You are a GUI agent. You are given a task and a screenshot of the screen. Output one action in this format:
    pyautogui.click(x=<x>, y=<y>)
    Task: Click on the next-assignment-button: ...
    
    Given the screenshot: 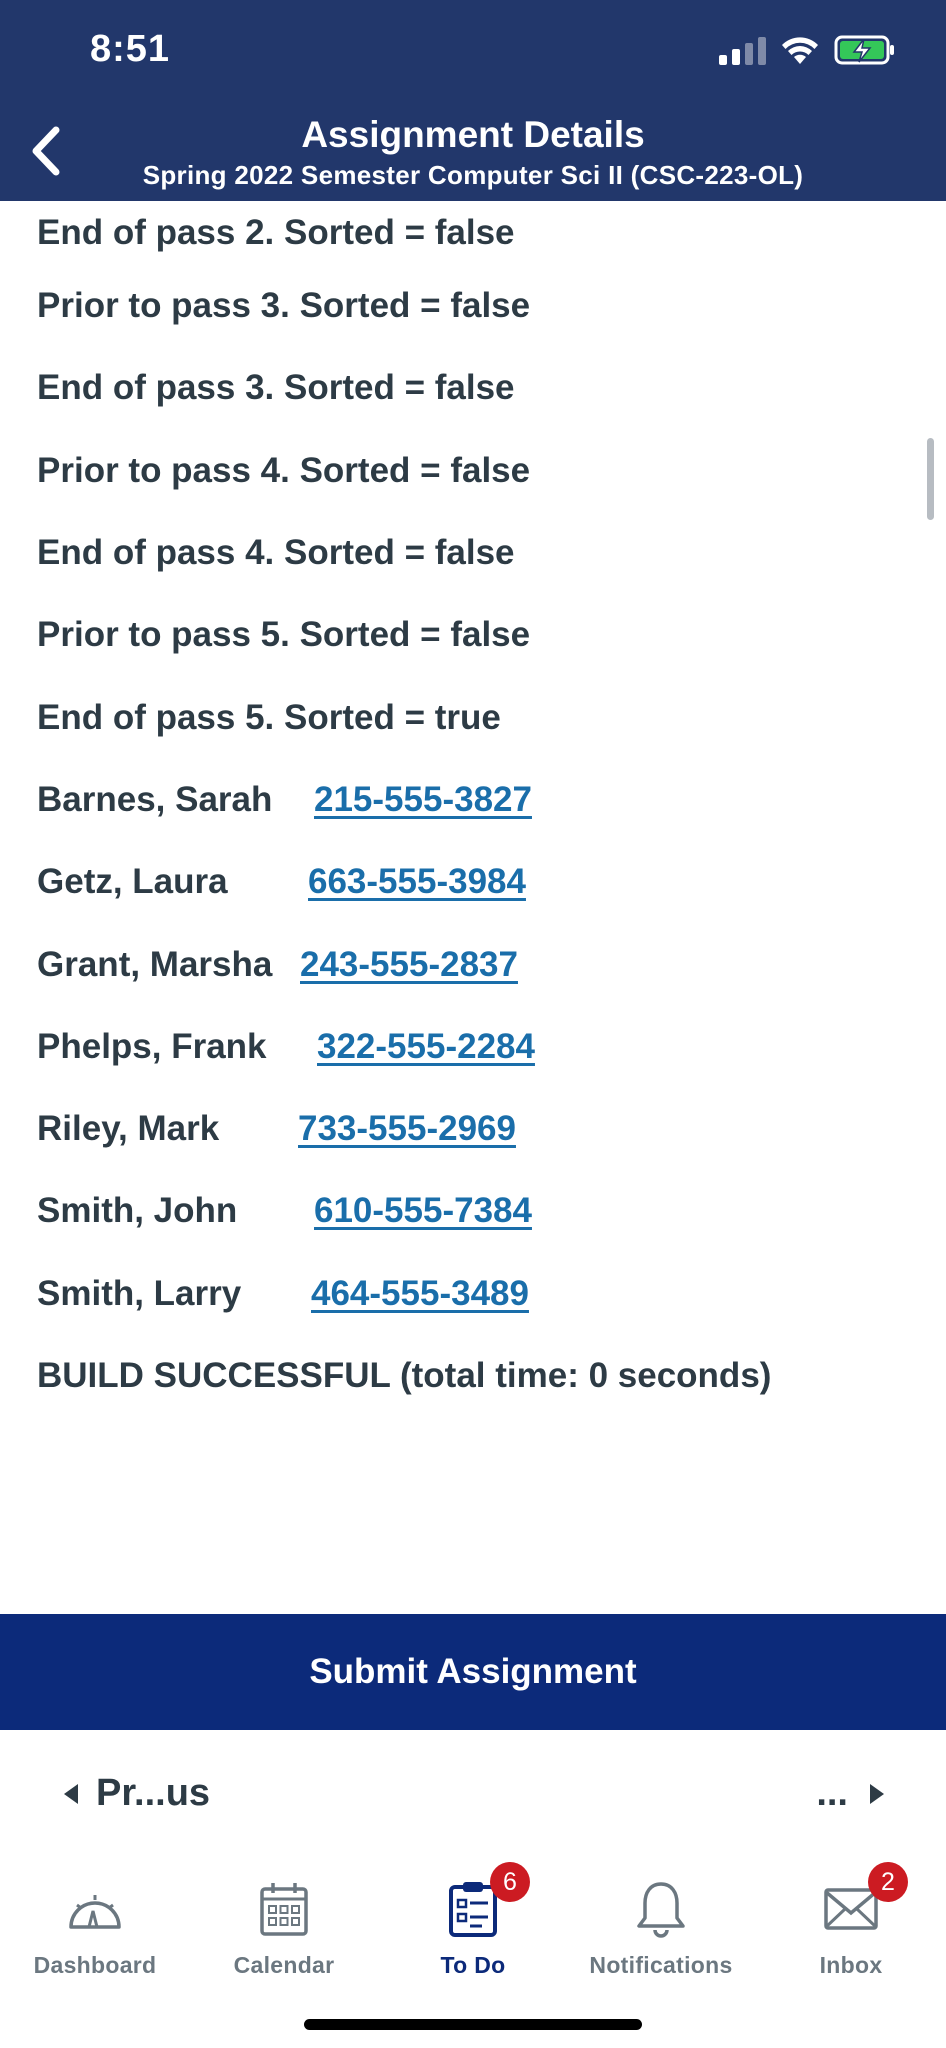 What is the action you would take?
    pyautogui.click(x=850, y=1793)
    